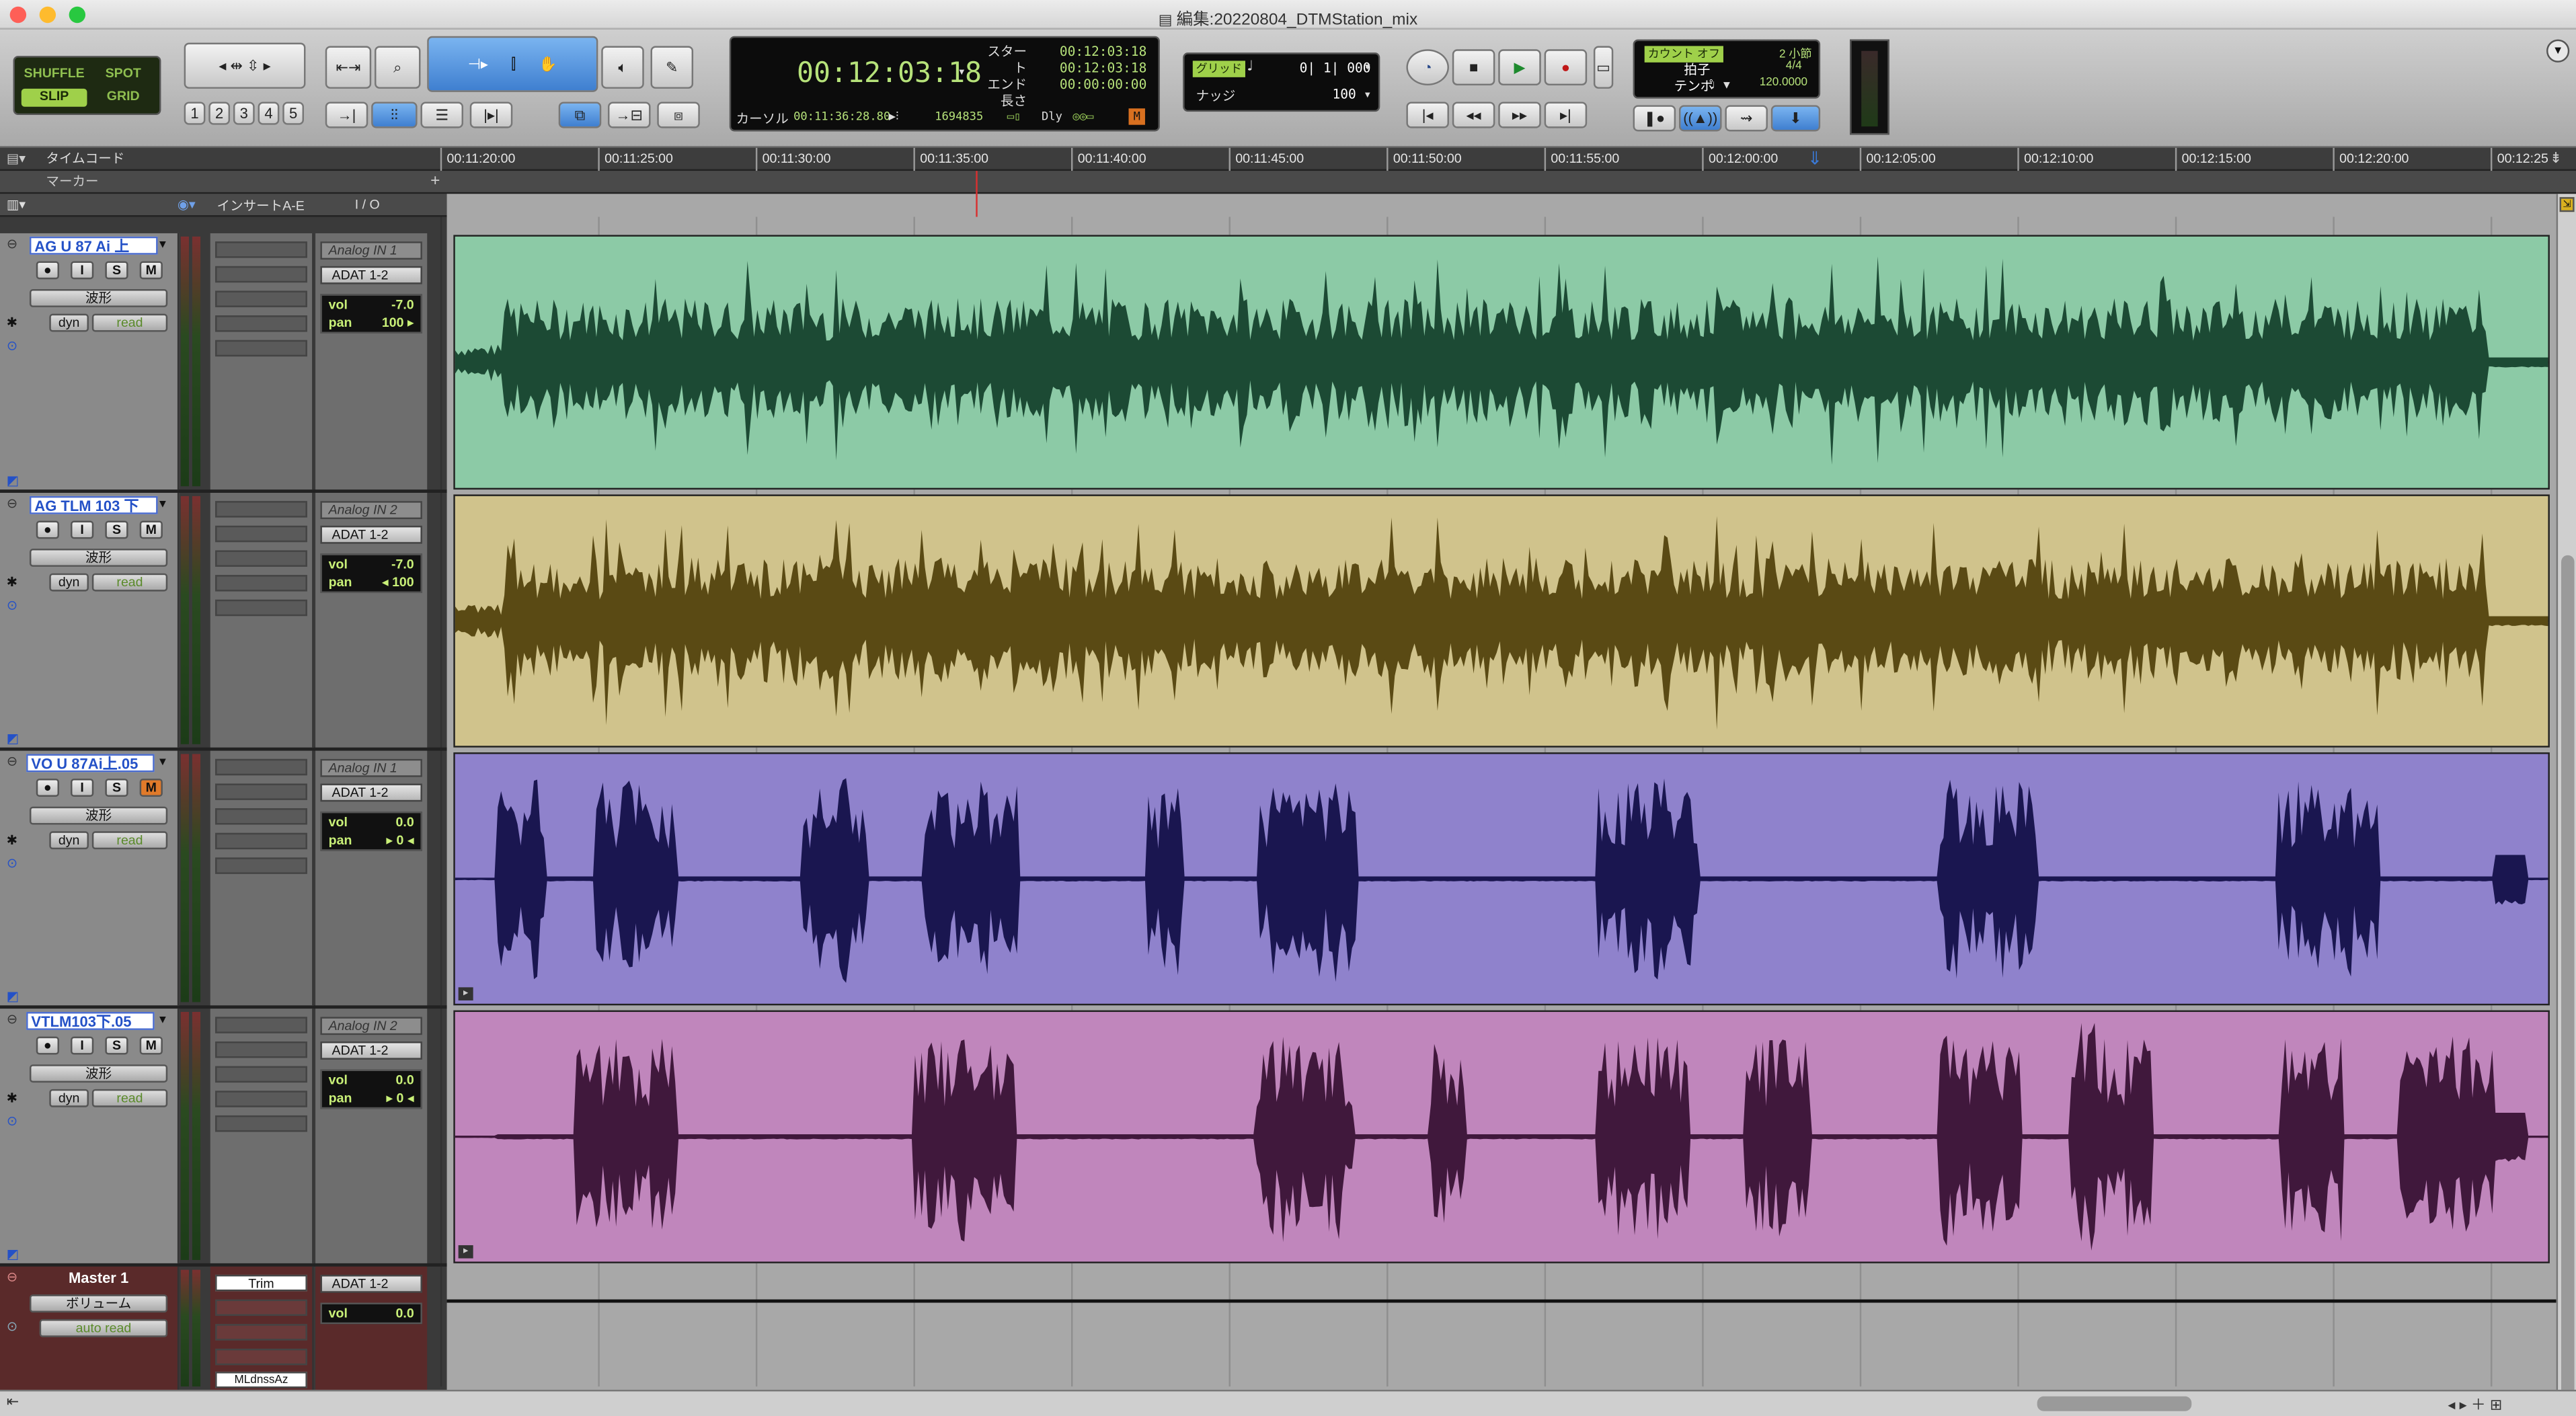 The height and width of the screenshot is (1416, 2576). Describe the element at coordinates (1103, 52) in the screenshot. I see `start-value: 00:12:03:18` at that location.